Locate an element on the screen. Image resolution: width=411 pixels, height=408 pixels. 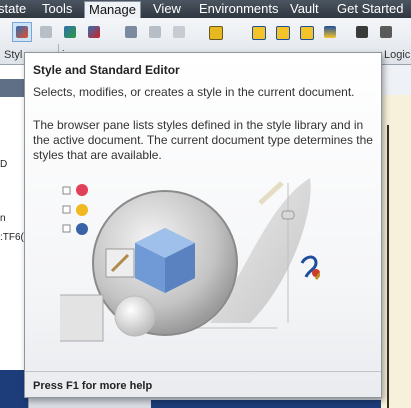
update-style-button is located at coordinates (46, 32).